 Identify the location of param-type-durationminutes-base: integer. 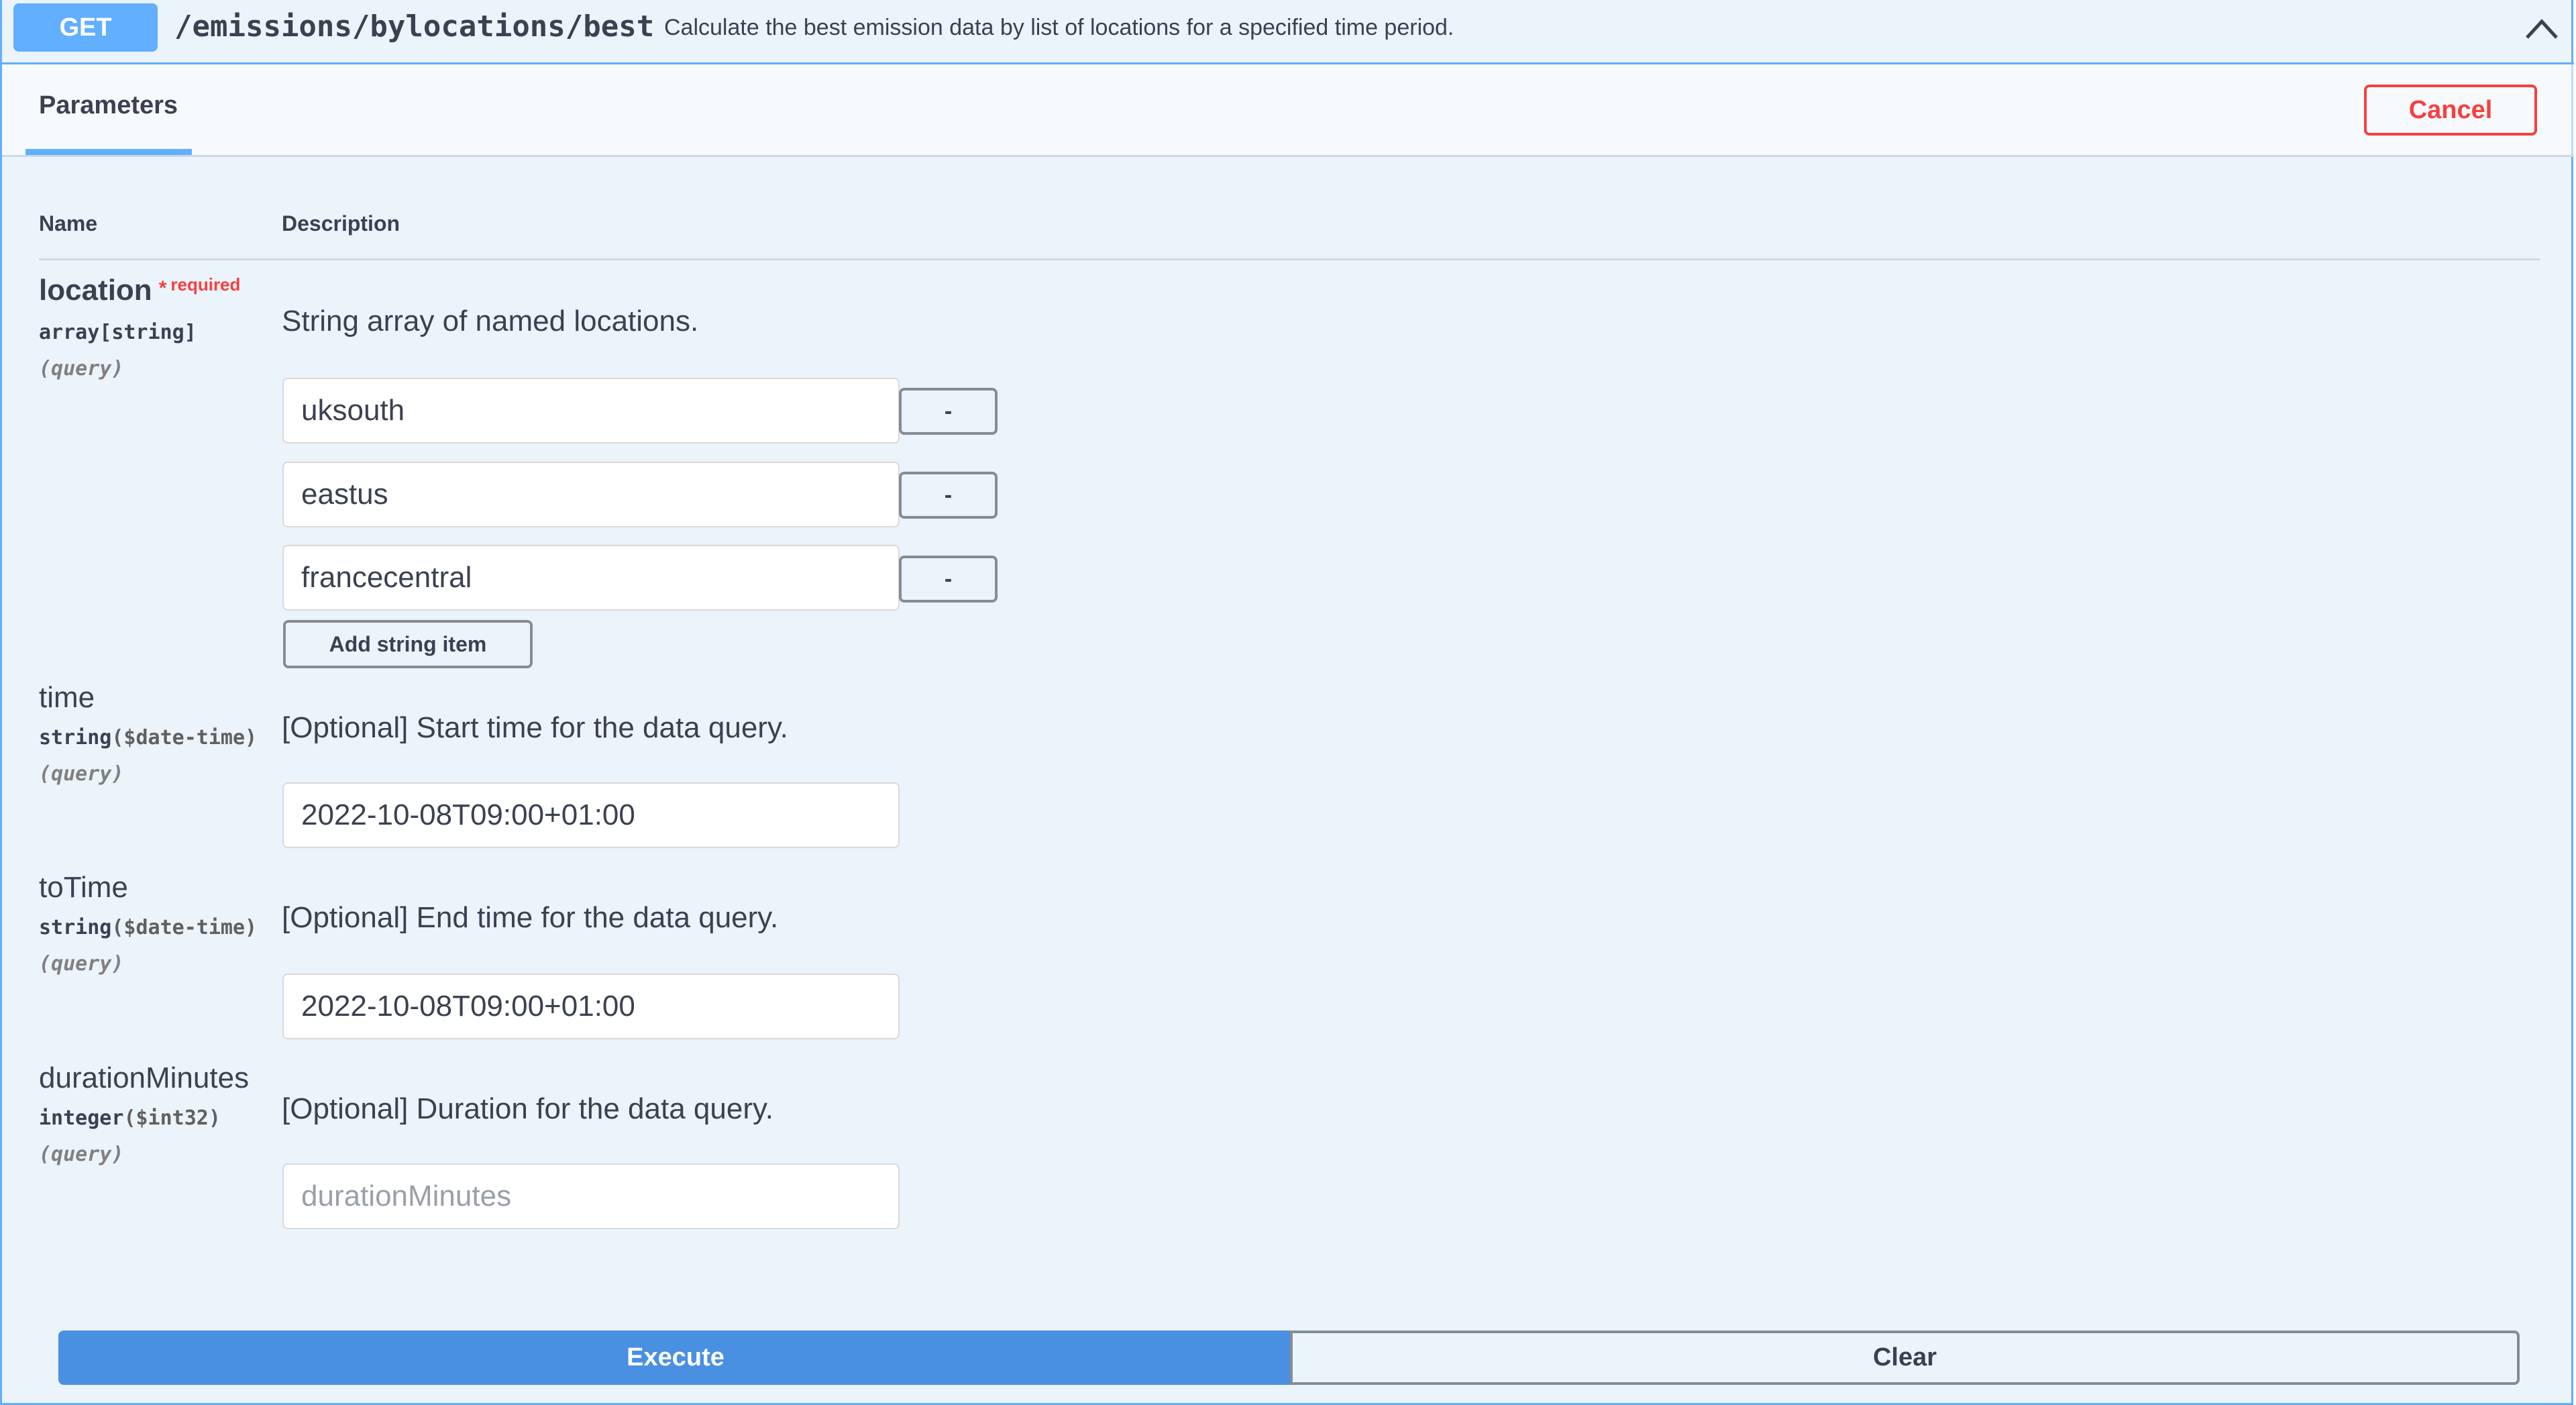
(81, 1118).